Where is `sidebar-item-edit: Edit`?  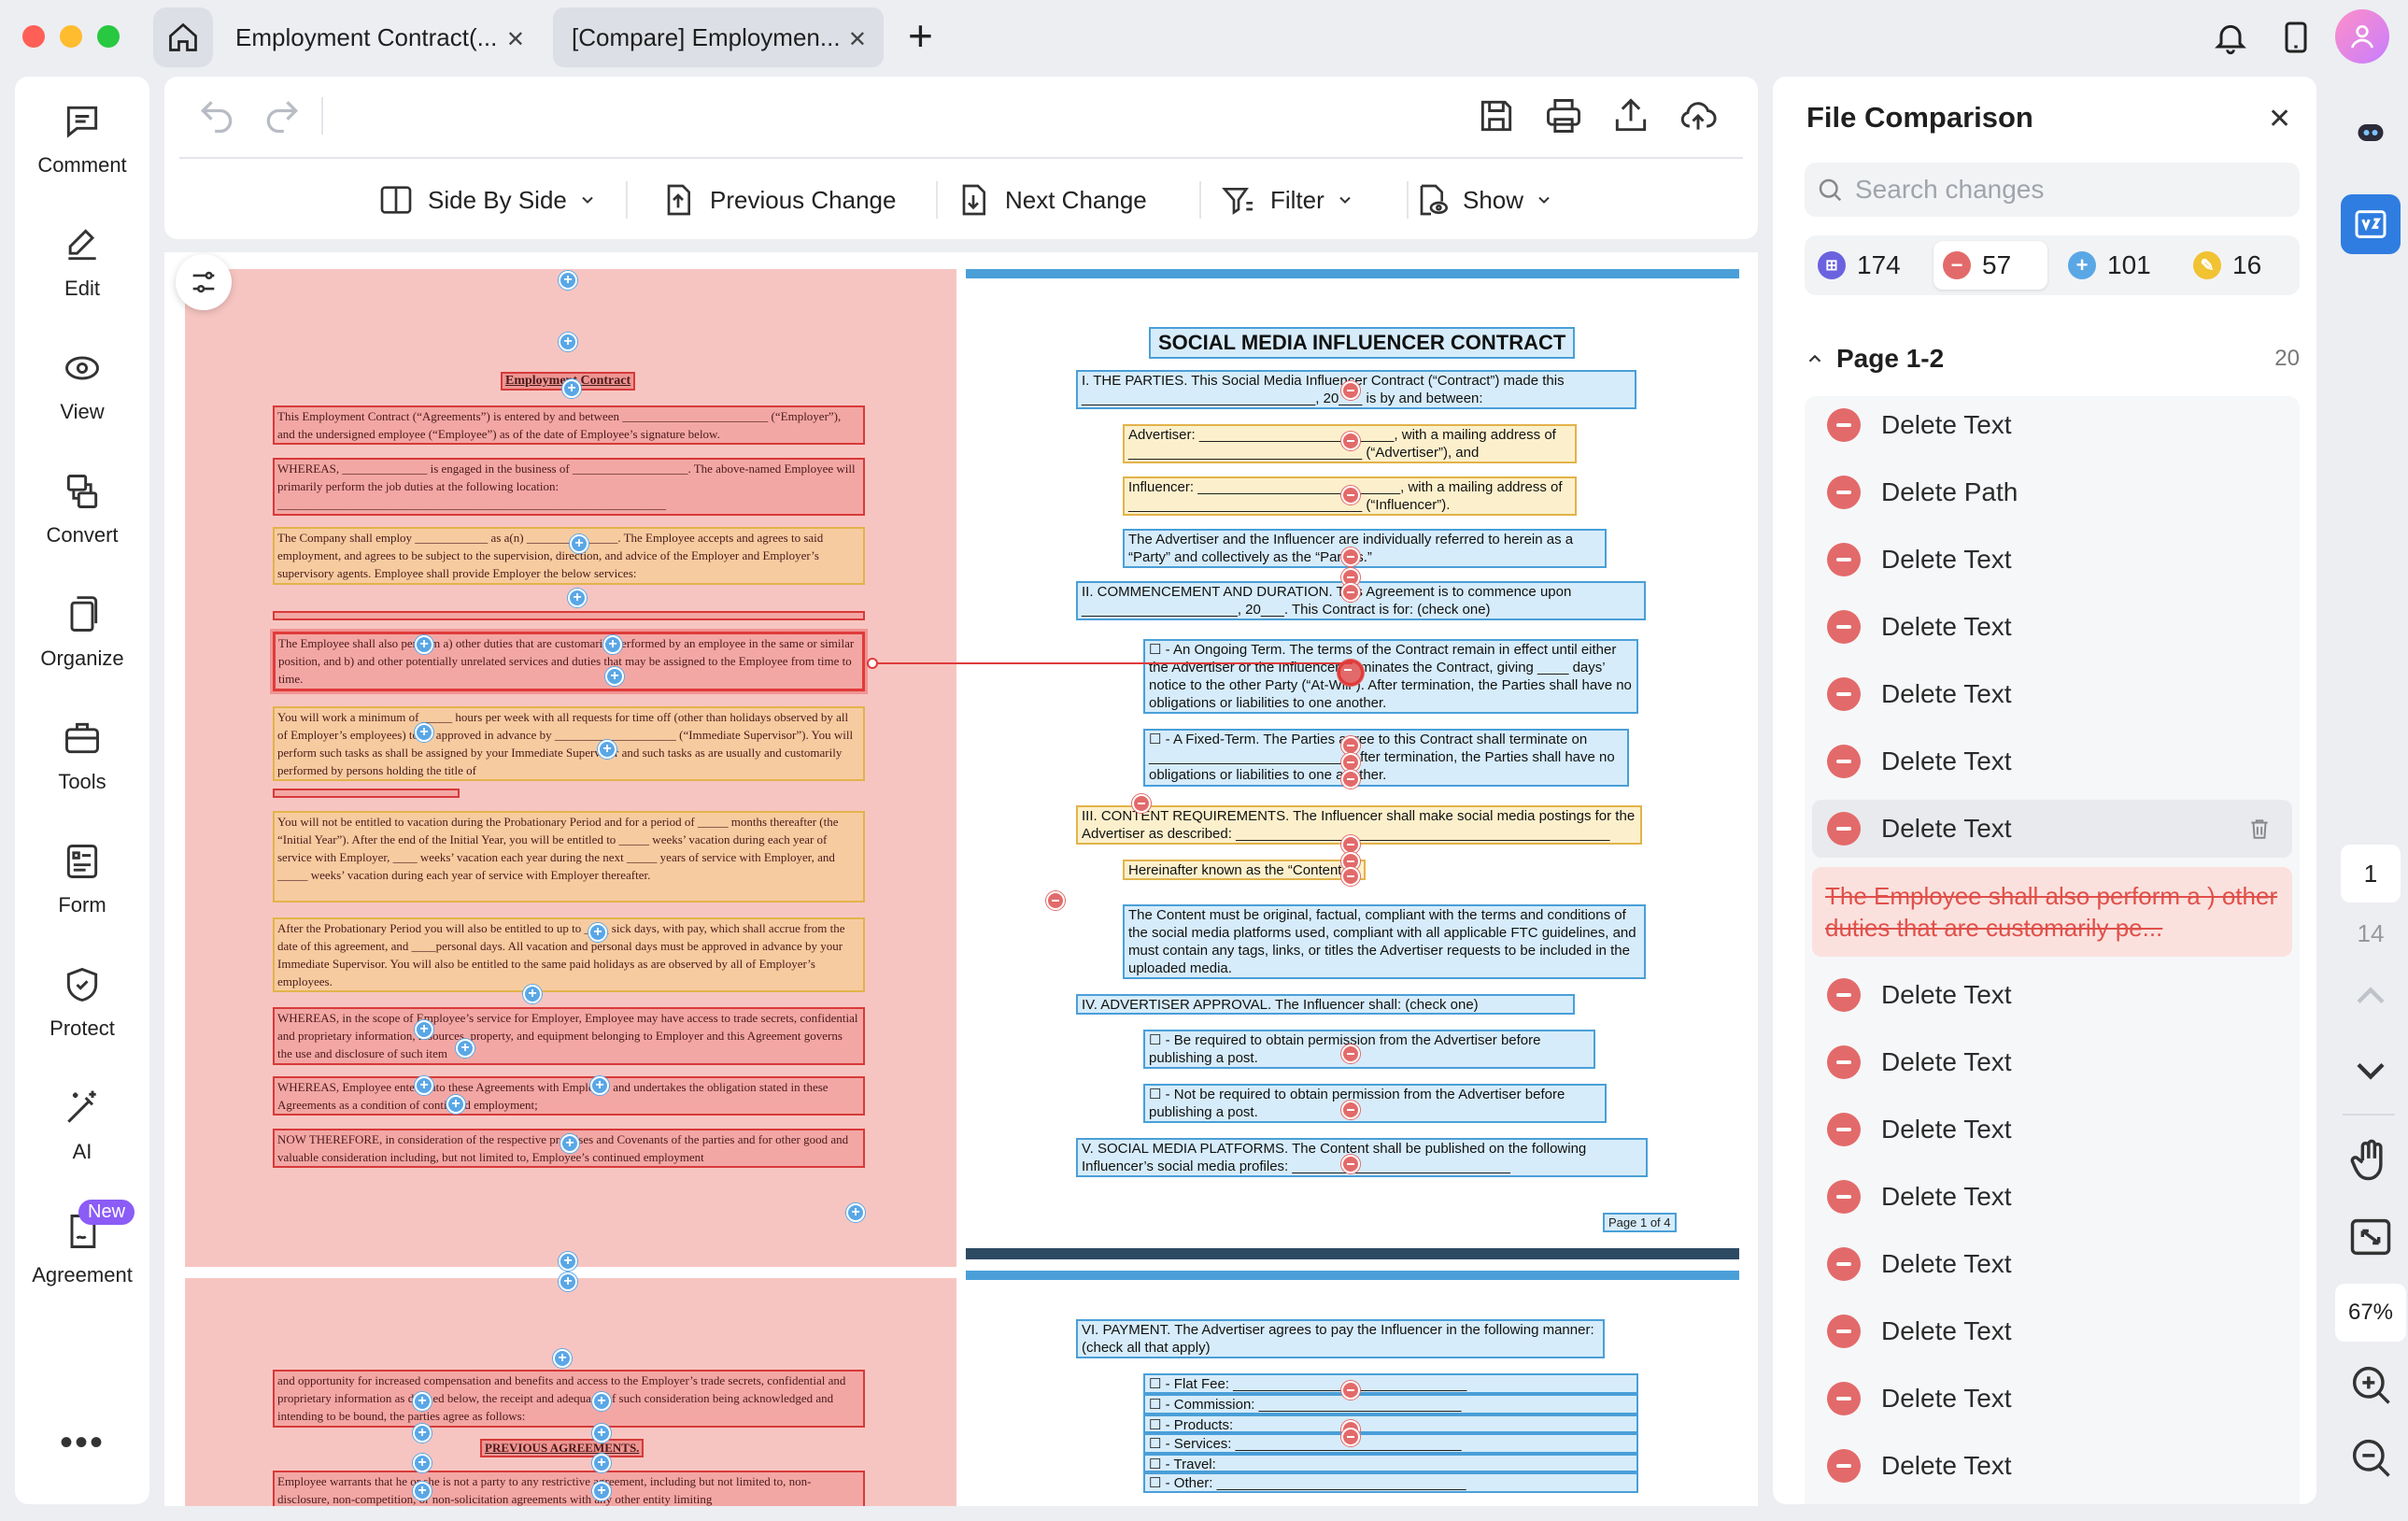 sidebar-item-edit: Edit is located at coordinates (82, 262).